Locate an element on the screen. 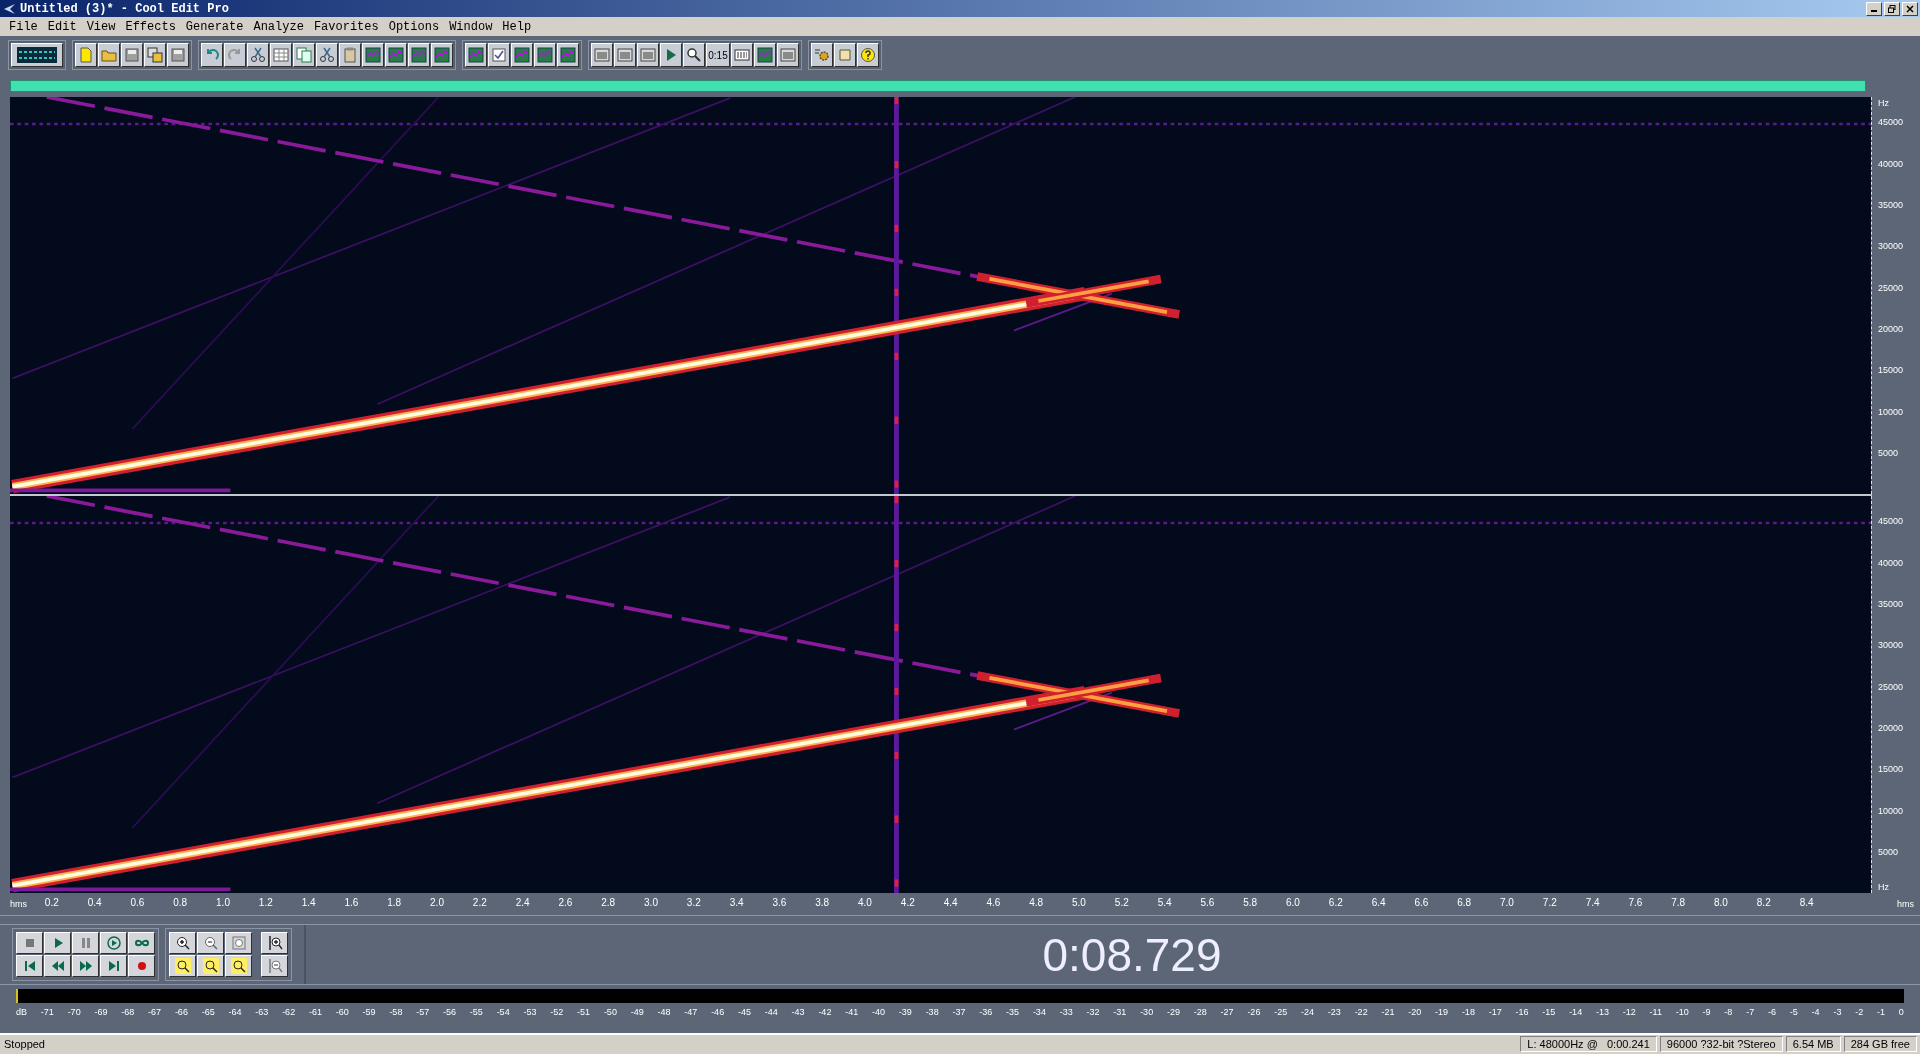  axis-label: 5.0 is located at coordinates (1079, 903).